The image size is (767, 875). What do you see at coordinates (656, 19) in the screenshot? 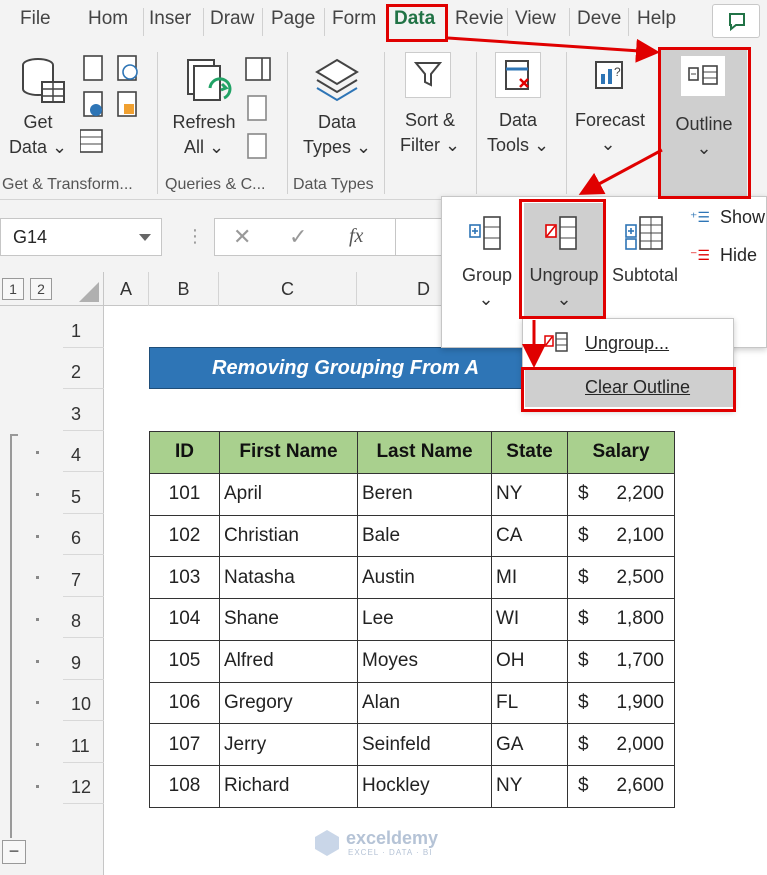
I see `tab-help: Help` at bounding box center [656, 19].